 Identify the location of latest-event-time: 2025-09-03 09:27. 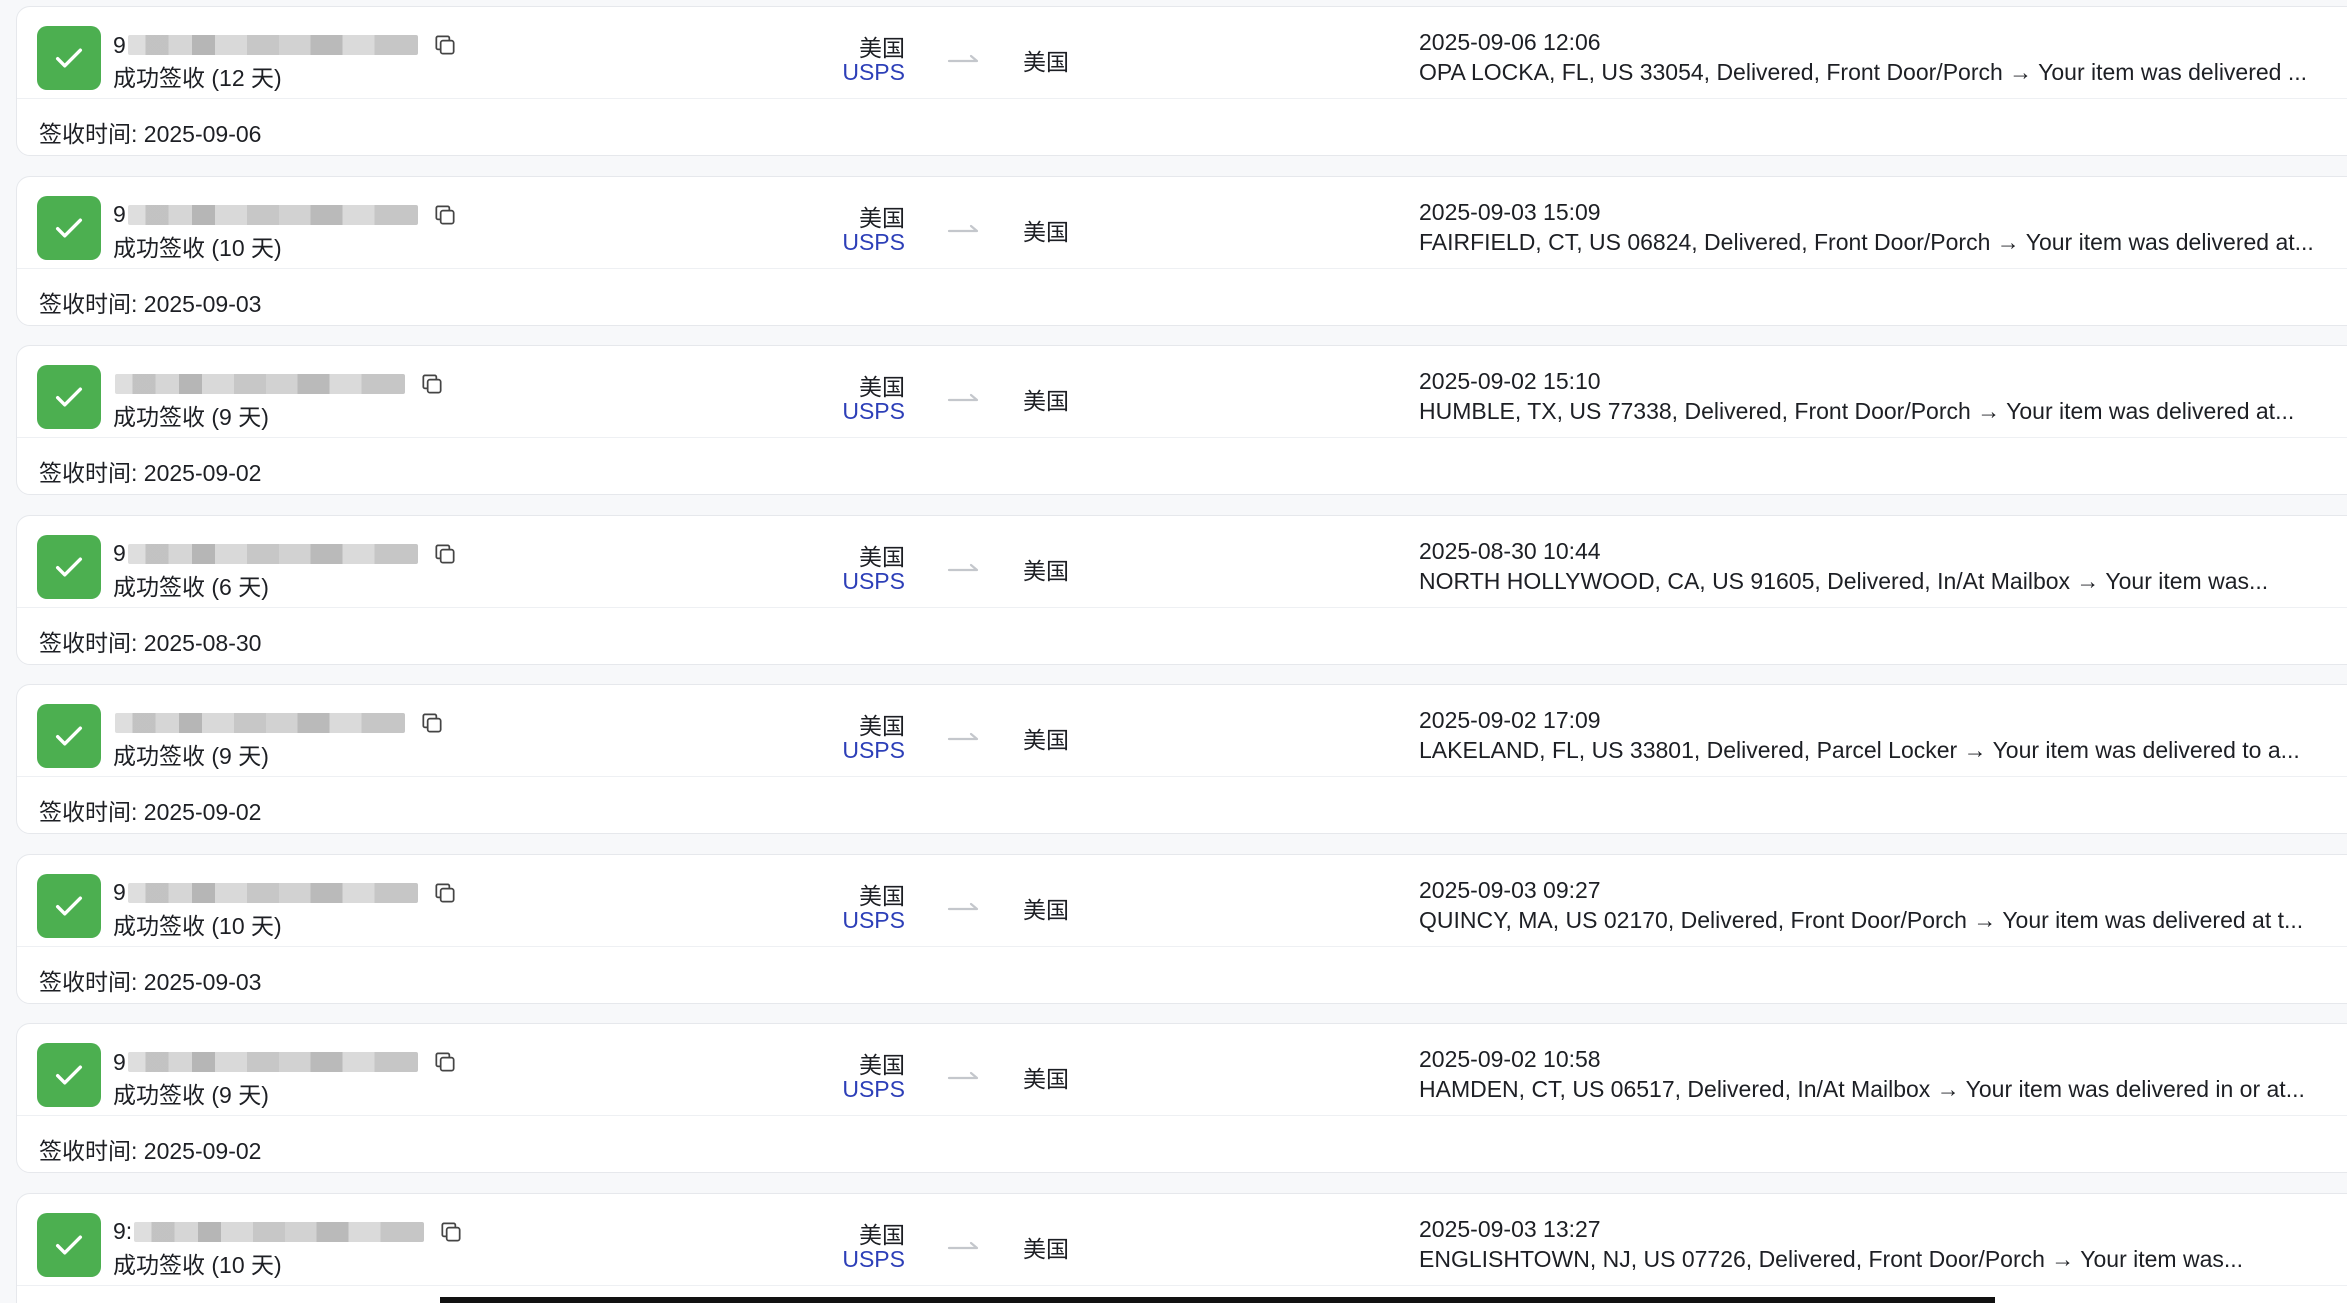
(1510, 889).